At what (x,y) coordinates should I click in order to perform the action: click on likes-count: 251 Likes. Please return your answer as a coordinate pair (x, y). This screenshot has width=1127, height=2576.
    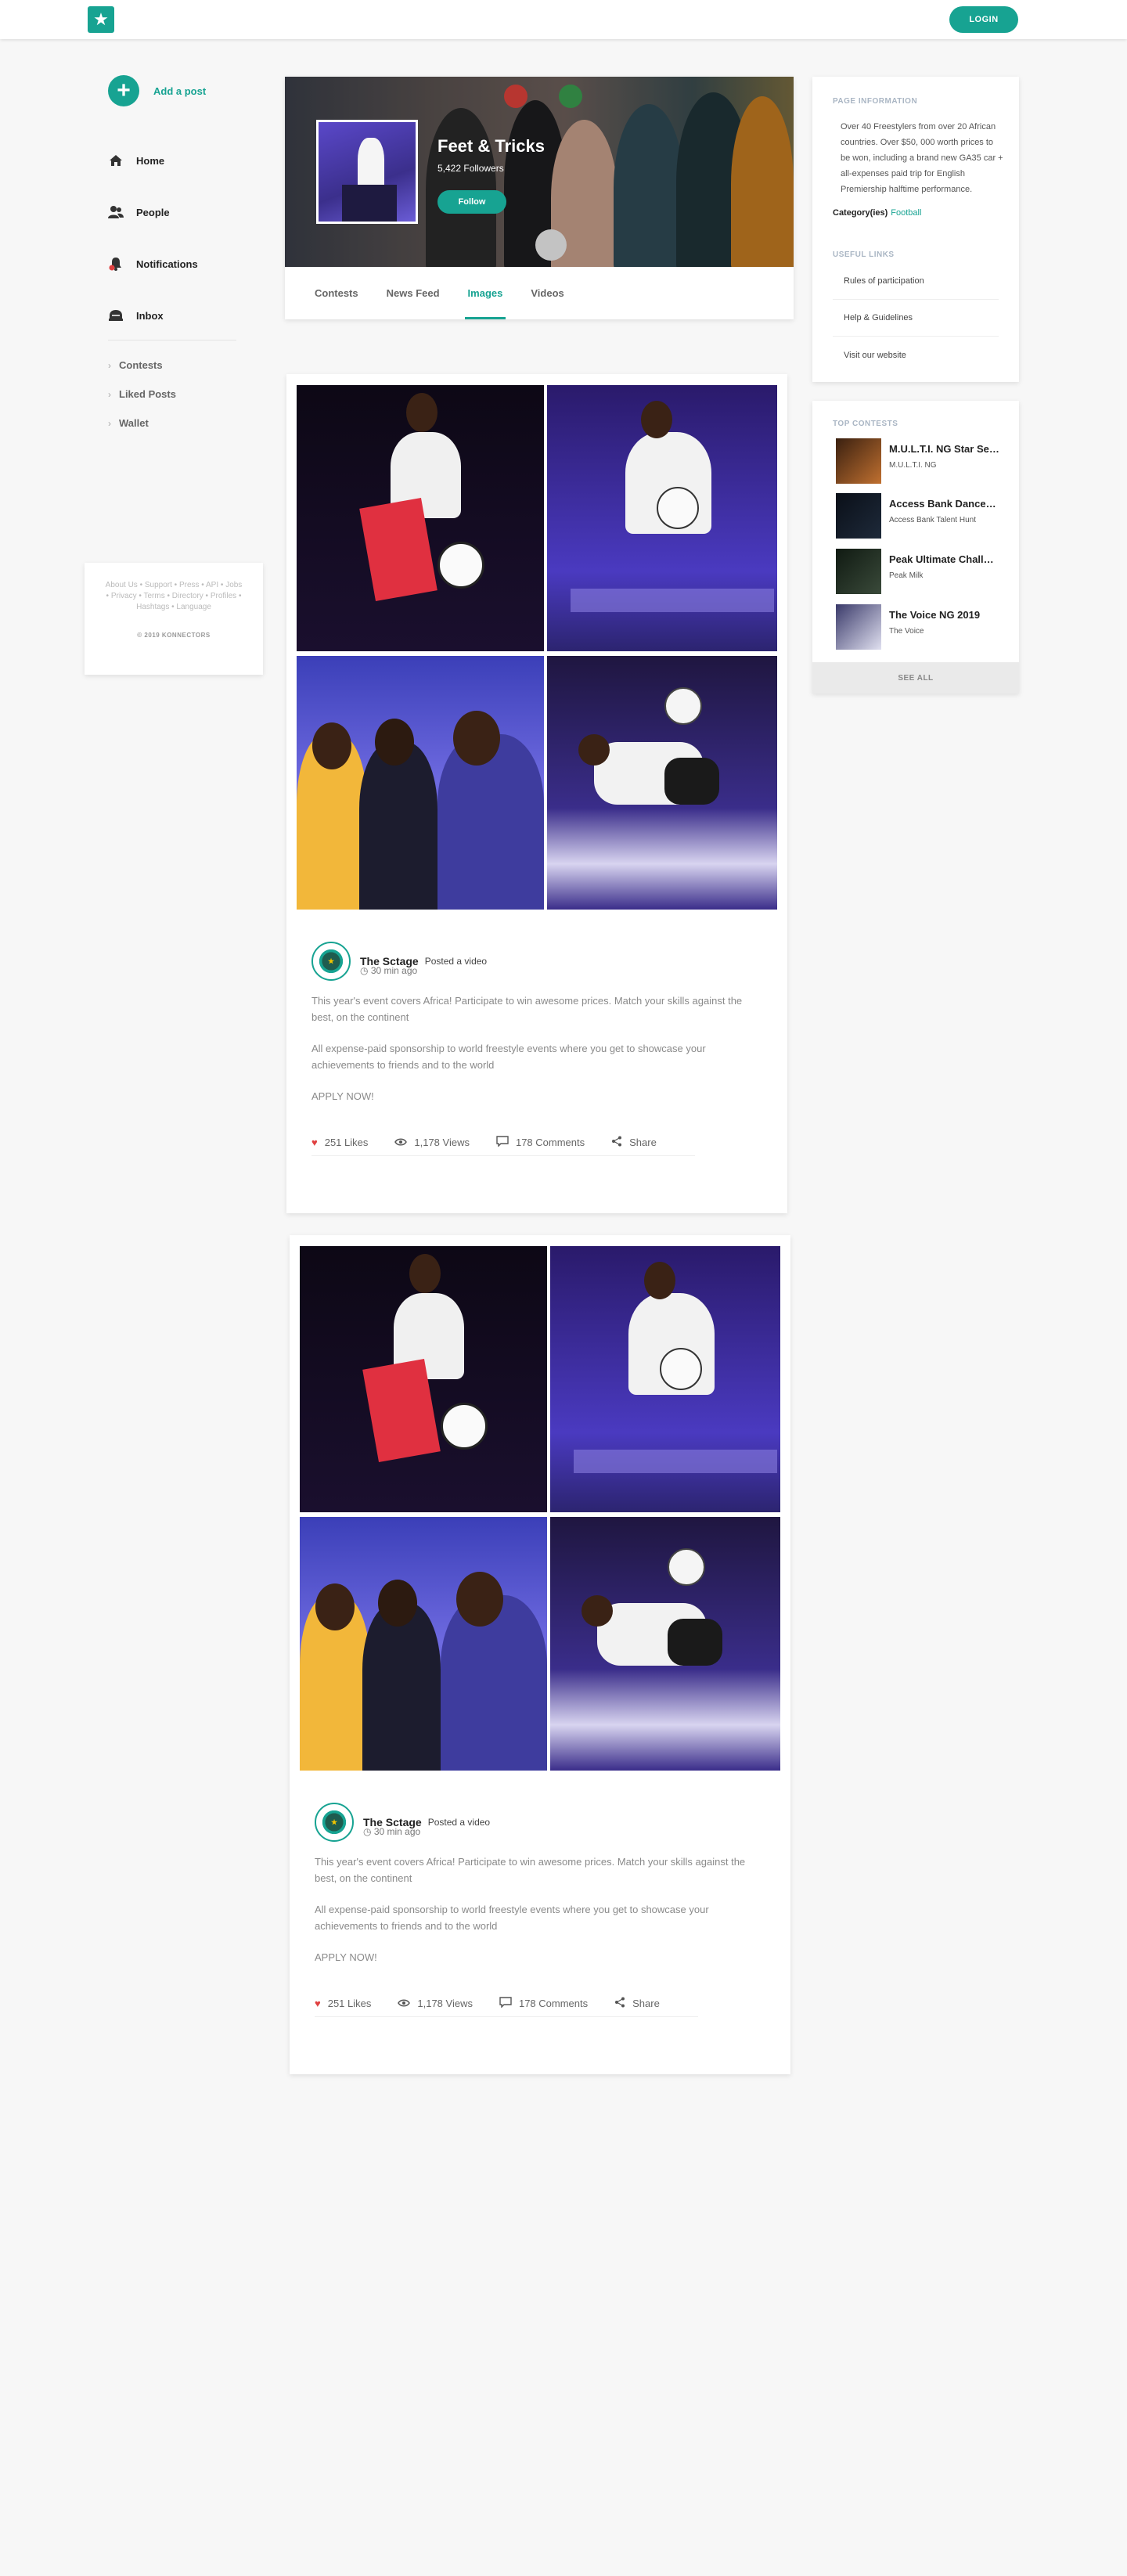
    Looking at the image, I should click on (347, 1142).